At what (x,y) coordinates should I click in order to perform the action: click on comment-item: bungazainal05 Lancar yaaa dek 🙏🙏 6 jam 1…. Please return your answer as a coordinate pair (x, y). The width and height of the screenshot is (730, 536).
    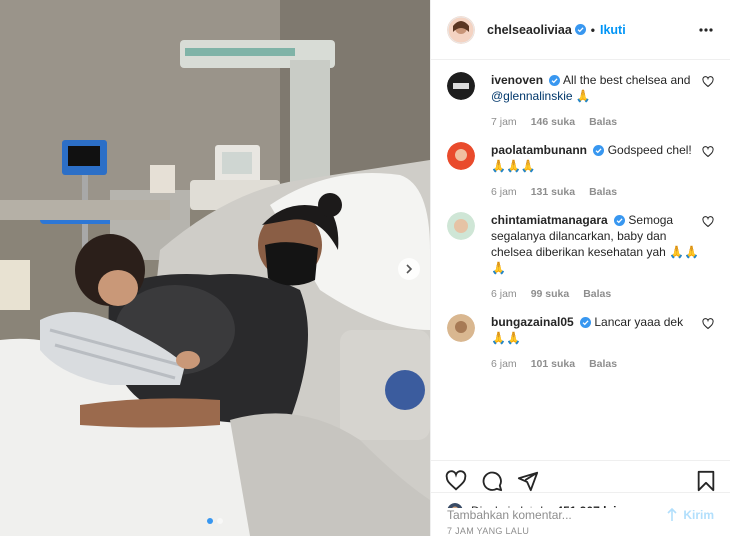
    Looking at the image, I should click on (580, 342).